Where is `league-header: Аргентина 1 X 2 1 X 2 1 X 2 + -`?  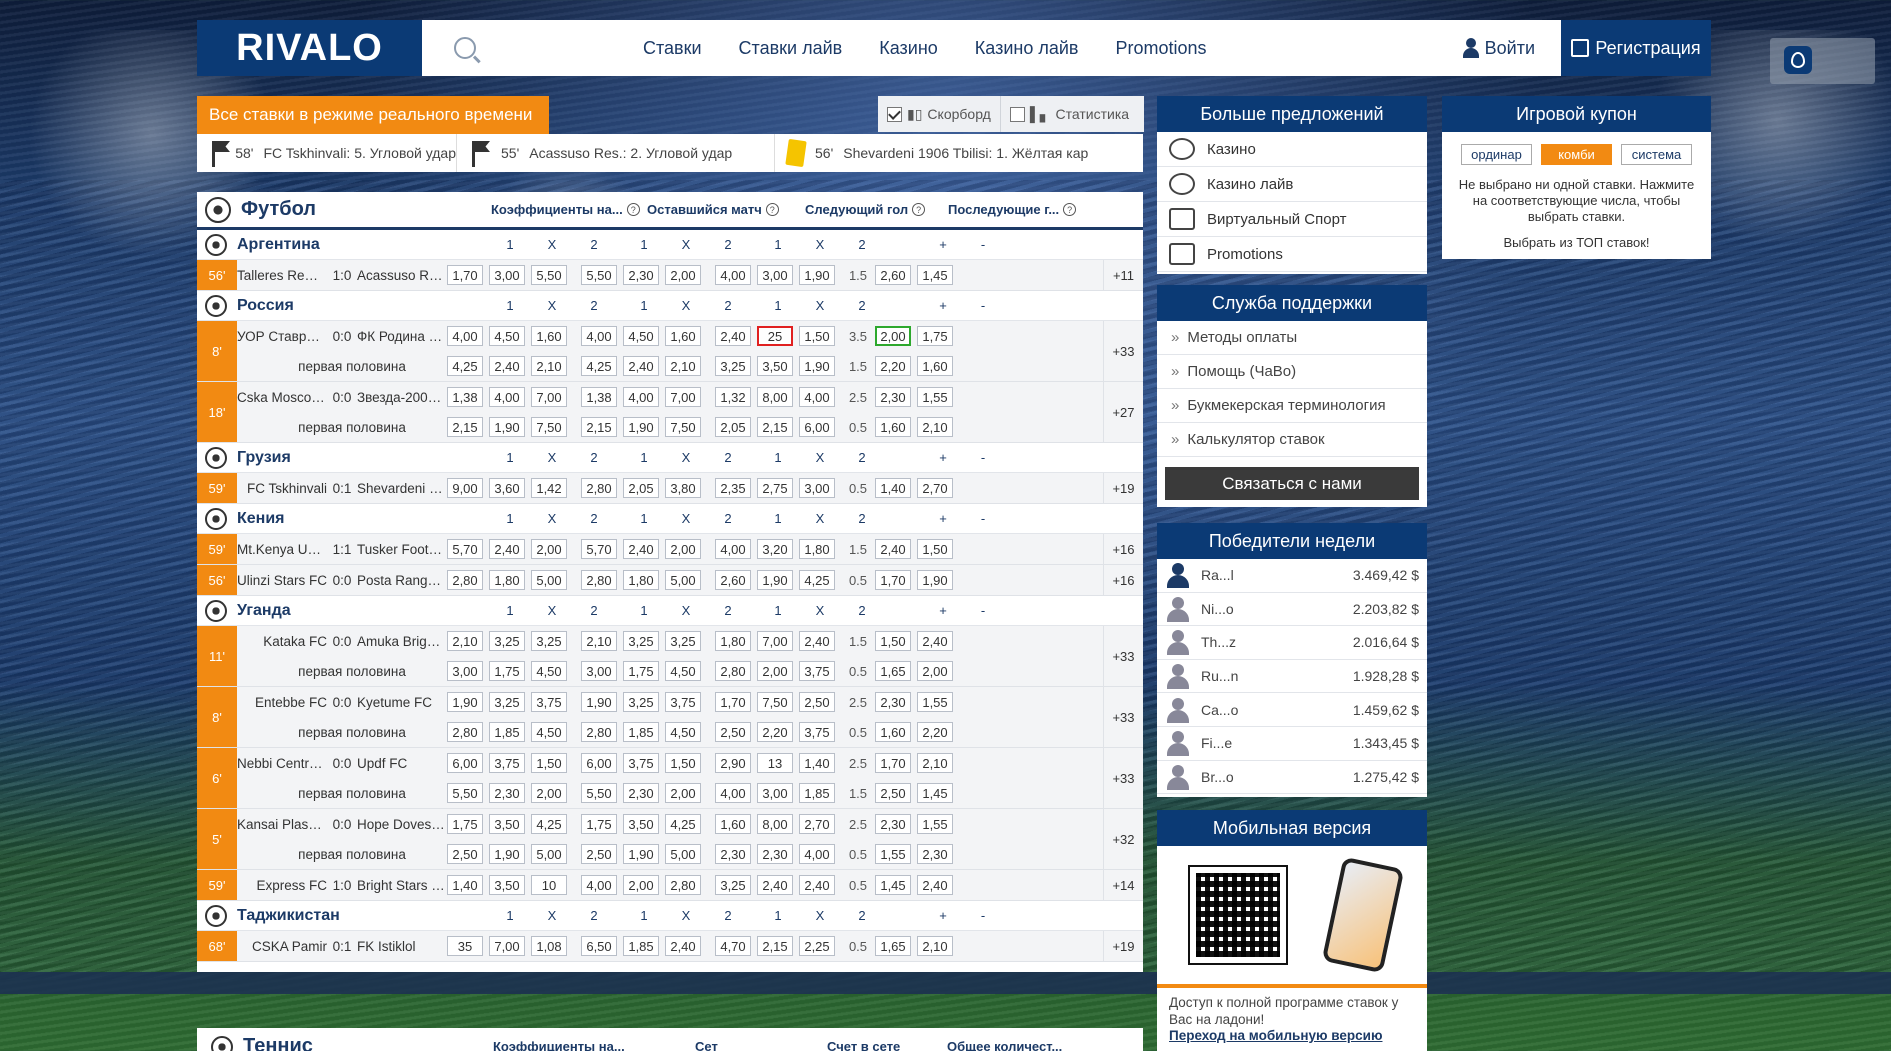
league-header: Аргентина 1 X 2 1 X 2 1 X 2 + - is located at coordinates (670, 245).